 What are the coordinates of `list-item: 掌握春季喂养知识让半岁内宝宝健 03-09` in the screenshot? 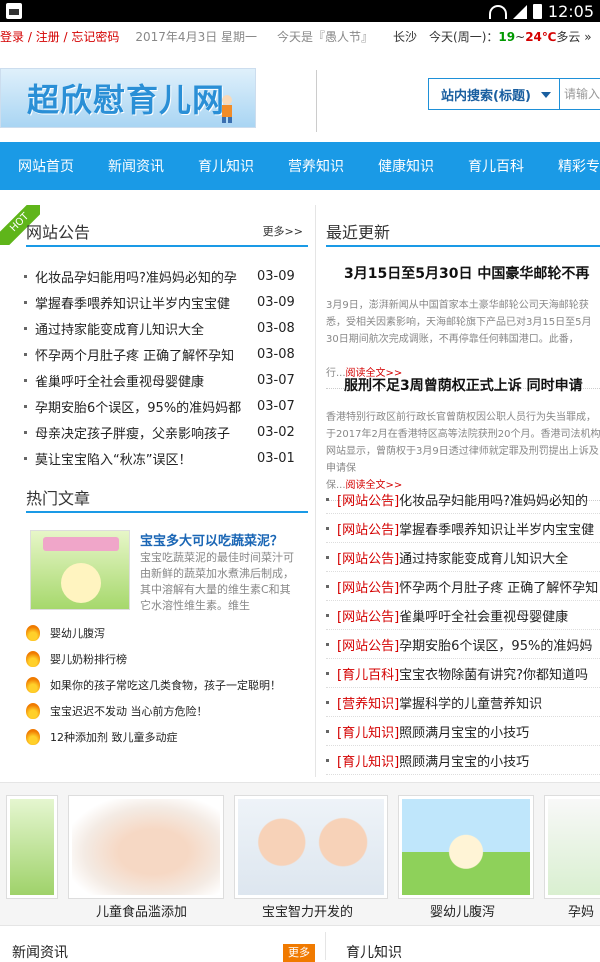 It's located at (164, 302).